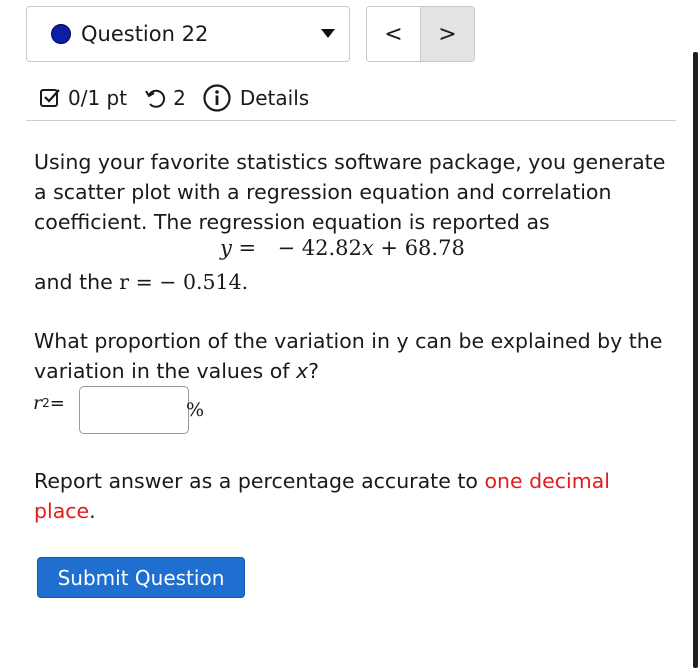 This screenshot has width=700, height=668. Describe the element at coordinates (57, 403) in the screenshot. I see `answer-label-eq: =` at that location.